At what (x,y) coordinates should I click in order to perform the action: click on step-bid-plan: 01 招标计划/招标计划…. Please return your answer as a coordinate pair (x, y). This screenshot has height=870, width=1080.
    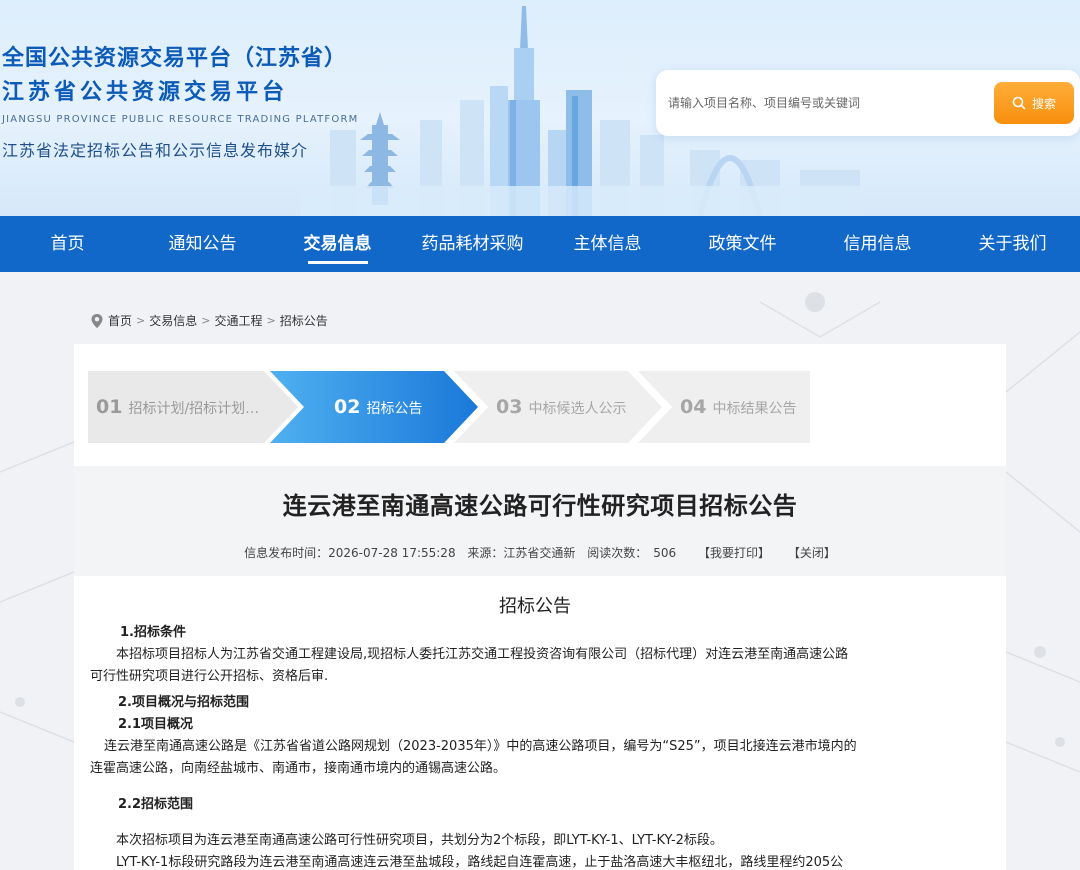
    Looking at the image, I should click on (193, 407).